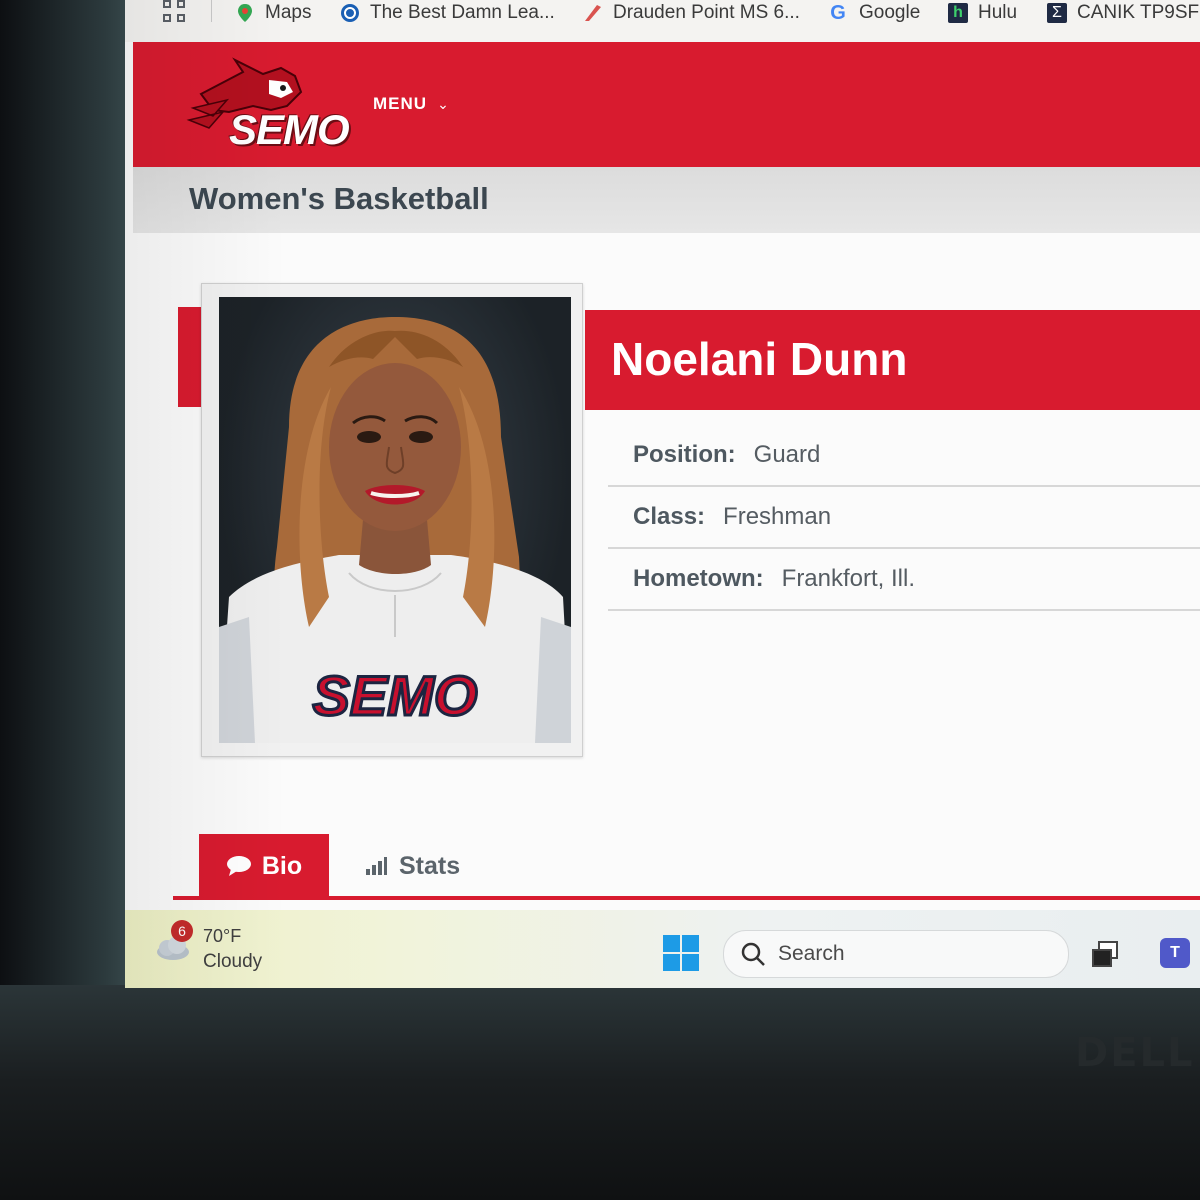 This screenshot has width=1200, height=1200. What do you see at coordinates (395, 695) in the screenshot?
I see `jersey-wordmark: SEMO` at bounding box center [395, 695].